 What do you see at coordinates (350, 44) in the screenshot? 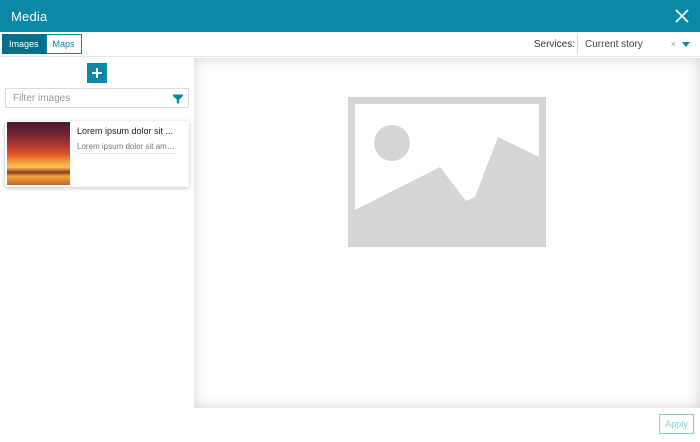
I see `toolbar: Images Maps Services: Current story ×` at bounding box center [350, 44].